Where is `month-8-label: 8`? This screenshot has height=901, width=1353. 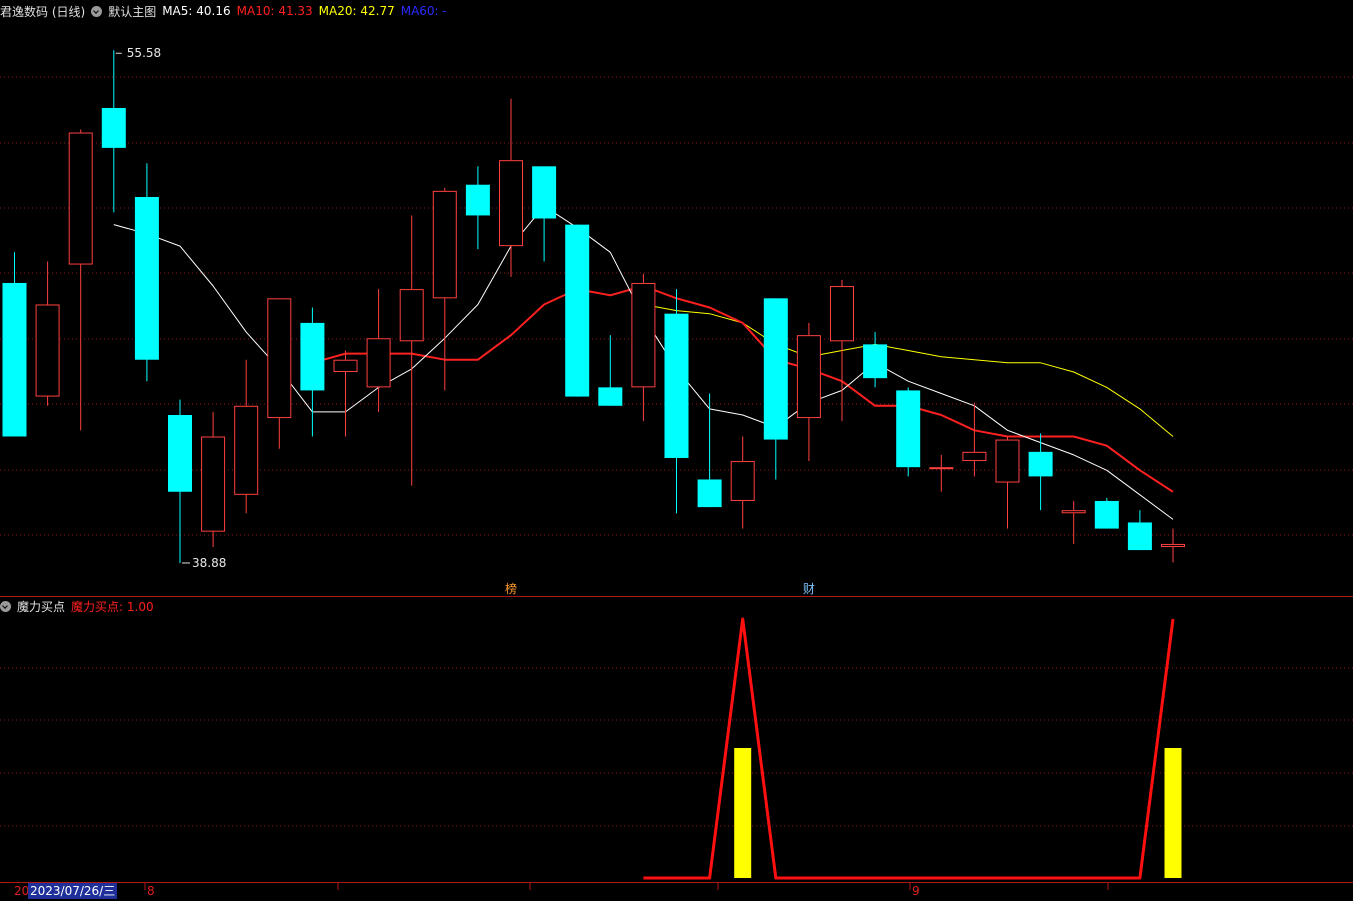 month-8-label: 8 is located at coordinates (151, 891).